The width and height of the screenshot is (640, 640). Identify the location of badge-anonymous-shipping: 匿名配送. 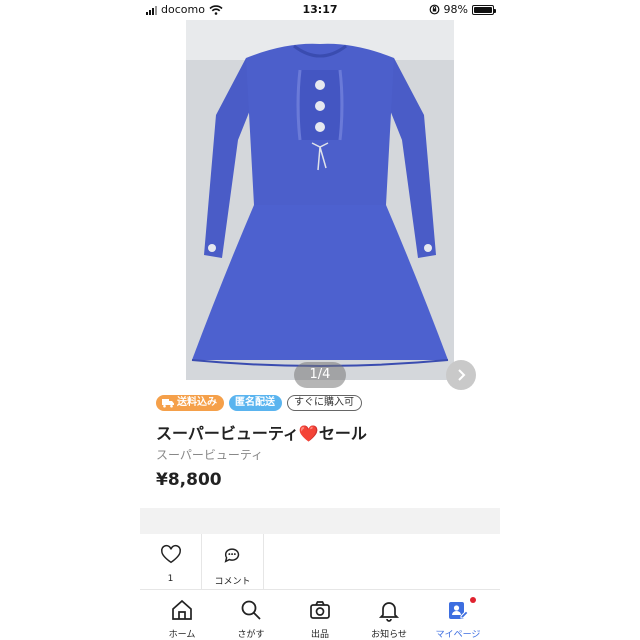
(255, 403).